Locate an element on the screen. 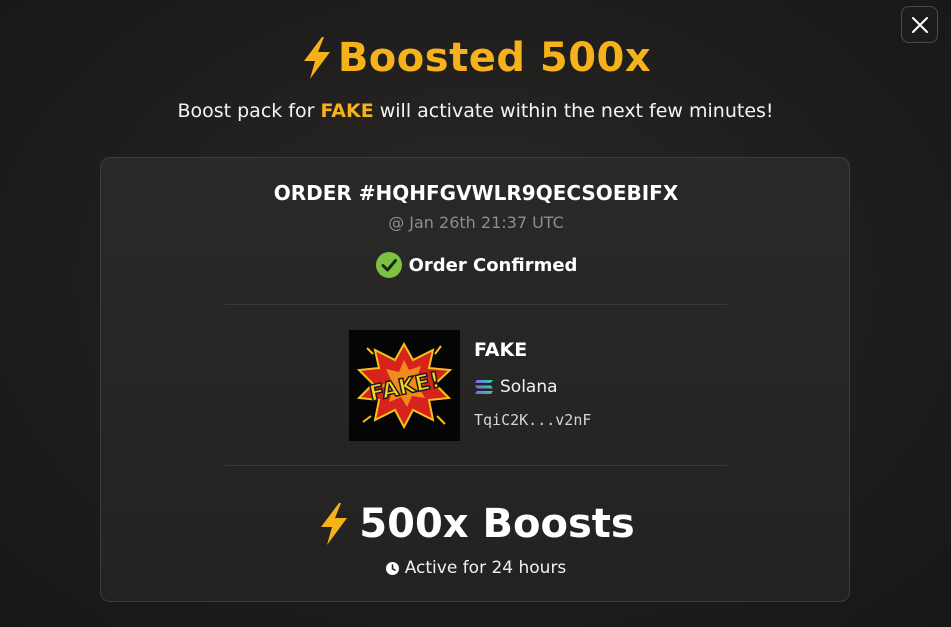 Image resolution: width=951 pixels, height=627 pixels. check-circle-icon is located at coordinates (388, 265).